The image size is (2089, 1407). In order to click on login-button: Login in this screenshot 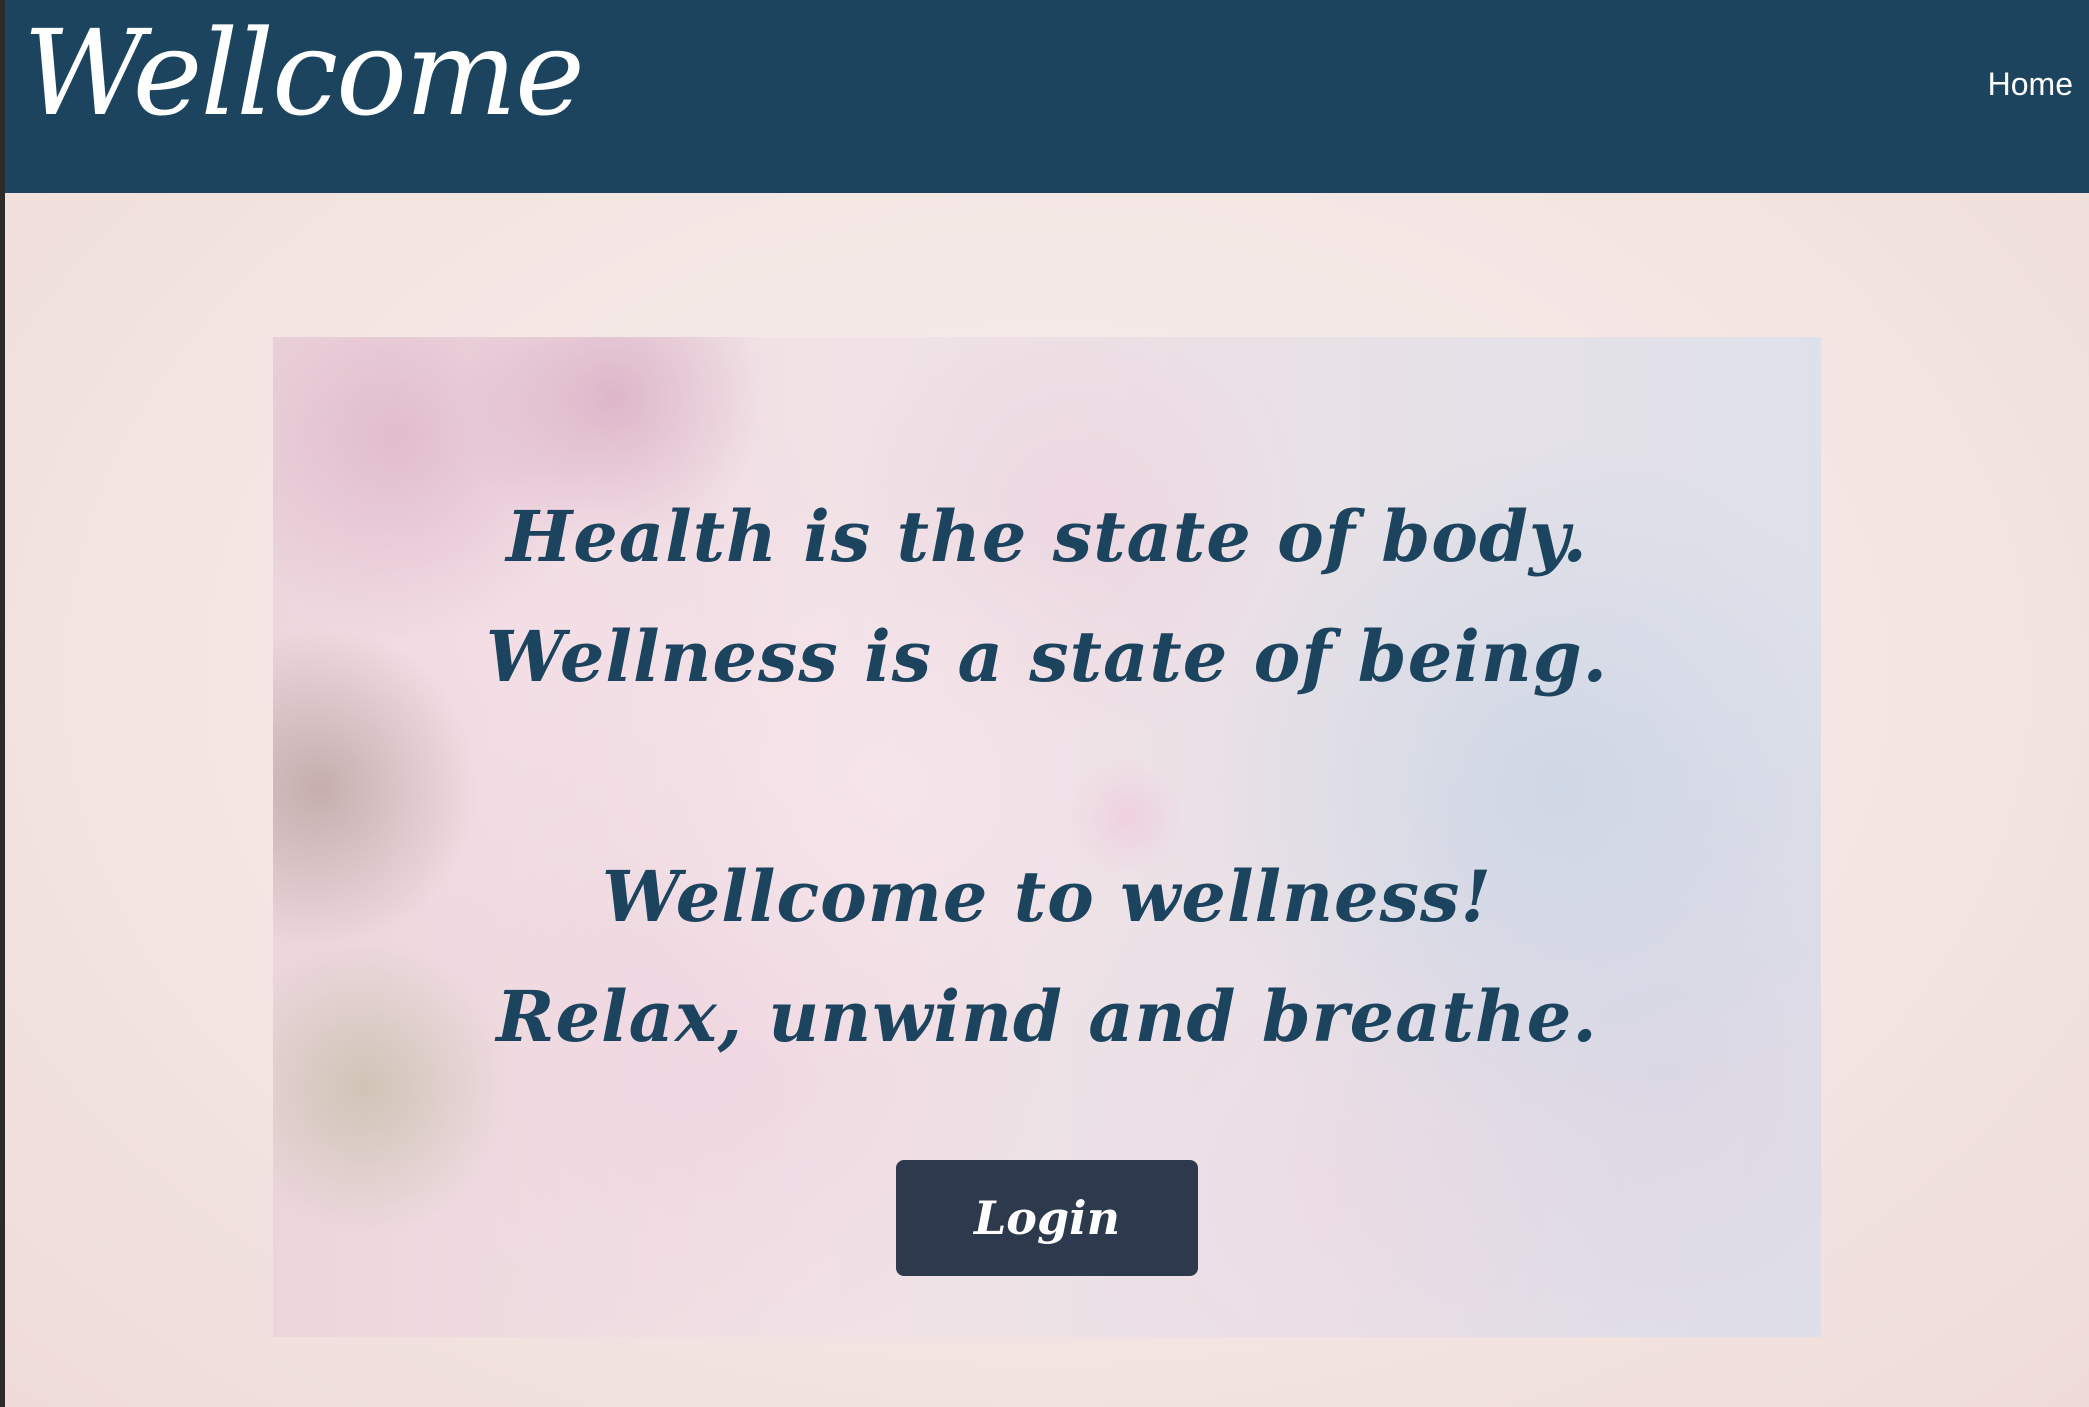, I will do `click(1047, 1218)`.